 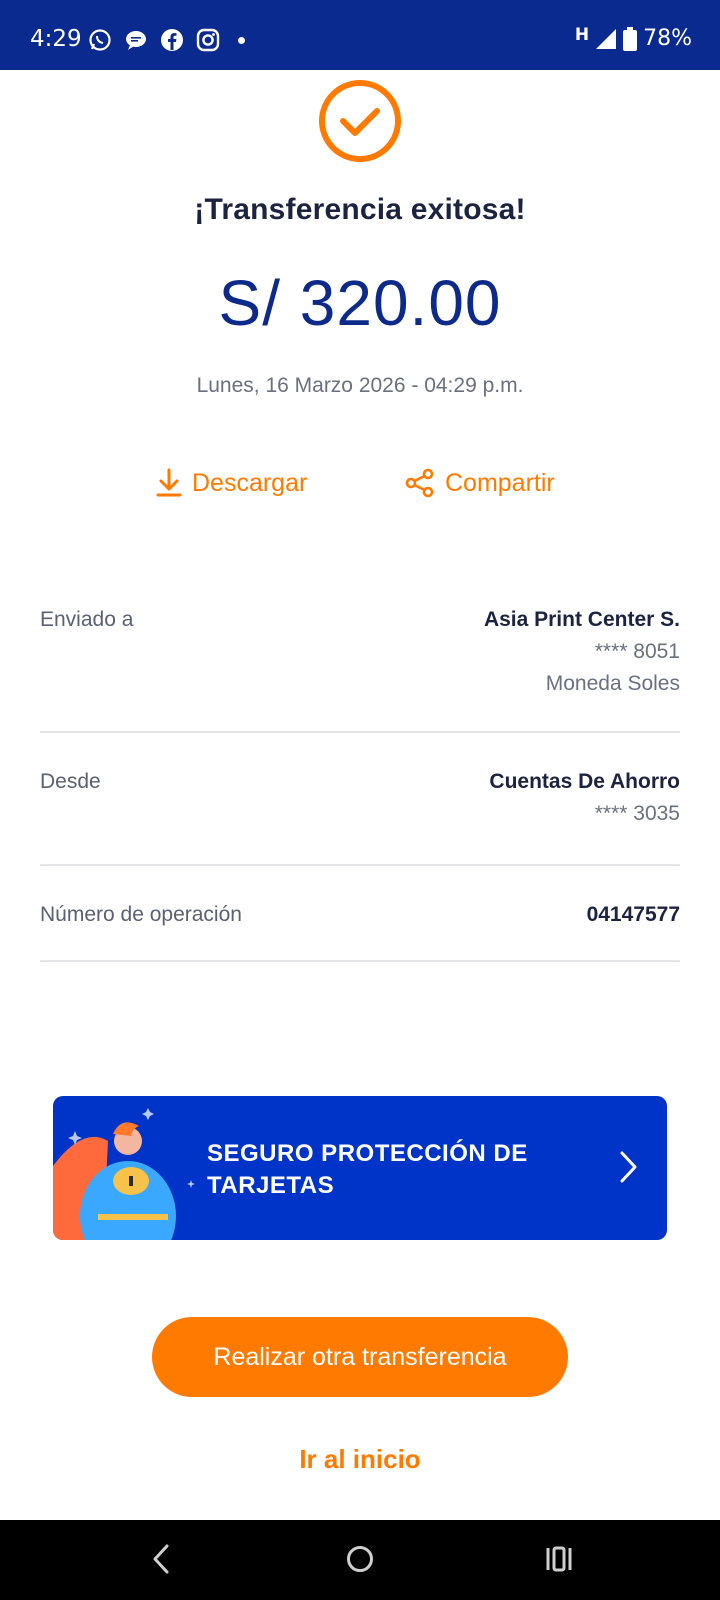 What do you see at coordinates (612, 683) in the screenshot?
I see `recipient-currency: Moneda Soles` at bounding box center [612, 683].